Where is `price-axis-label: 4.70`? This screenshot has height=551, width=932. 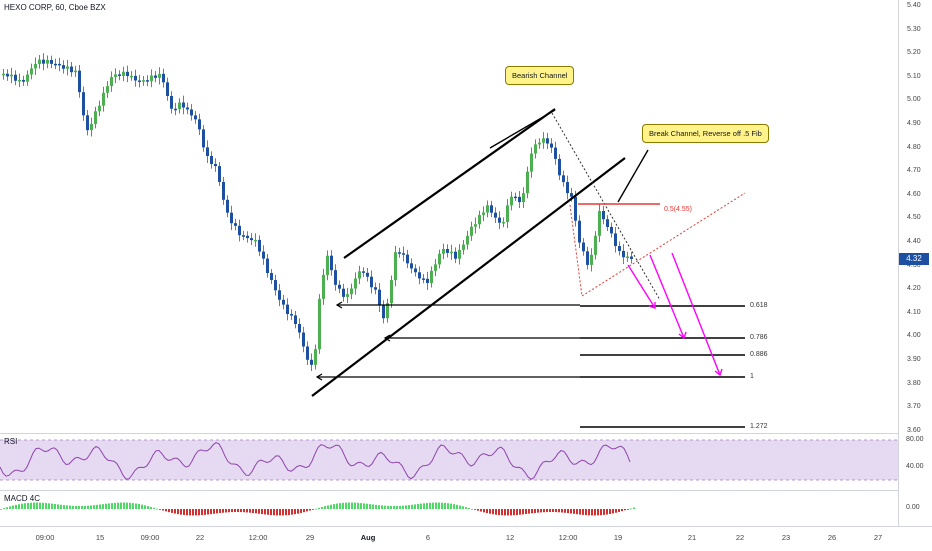 price-axis-label: 4.70 is located at coordinates (914, 171).